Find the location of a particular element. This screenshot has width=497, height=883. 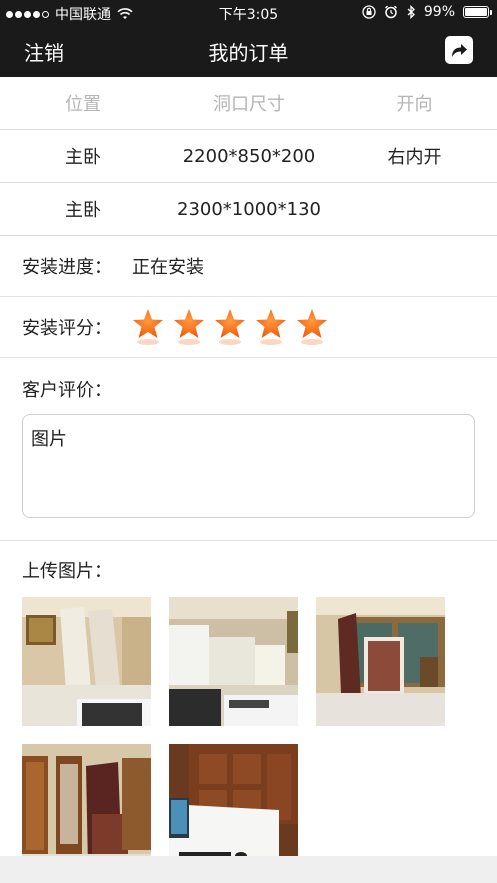

column-header-size: 洞口尺寸 is located at coordinates (249, 104).